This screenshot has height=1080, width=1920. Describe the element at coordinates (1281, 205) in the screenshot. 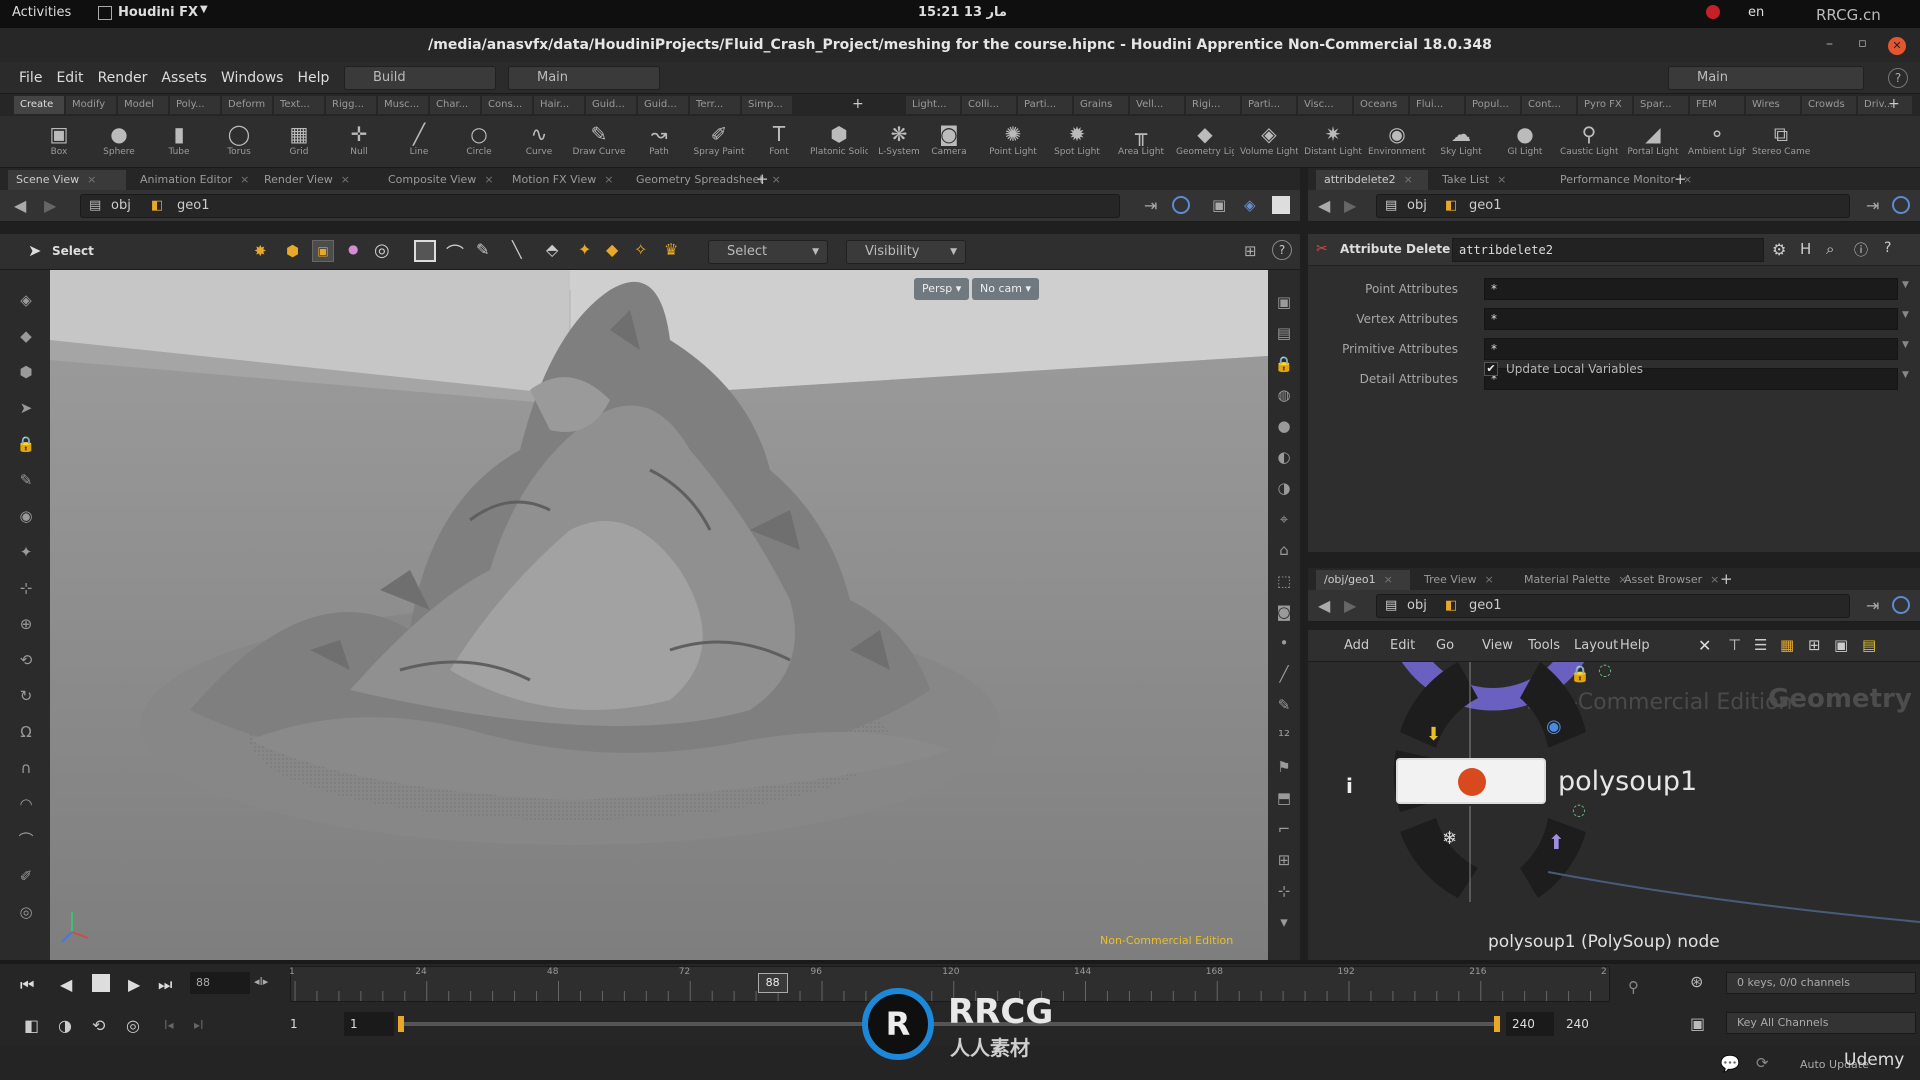

I see `background-toggle-icon` at that location.